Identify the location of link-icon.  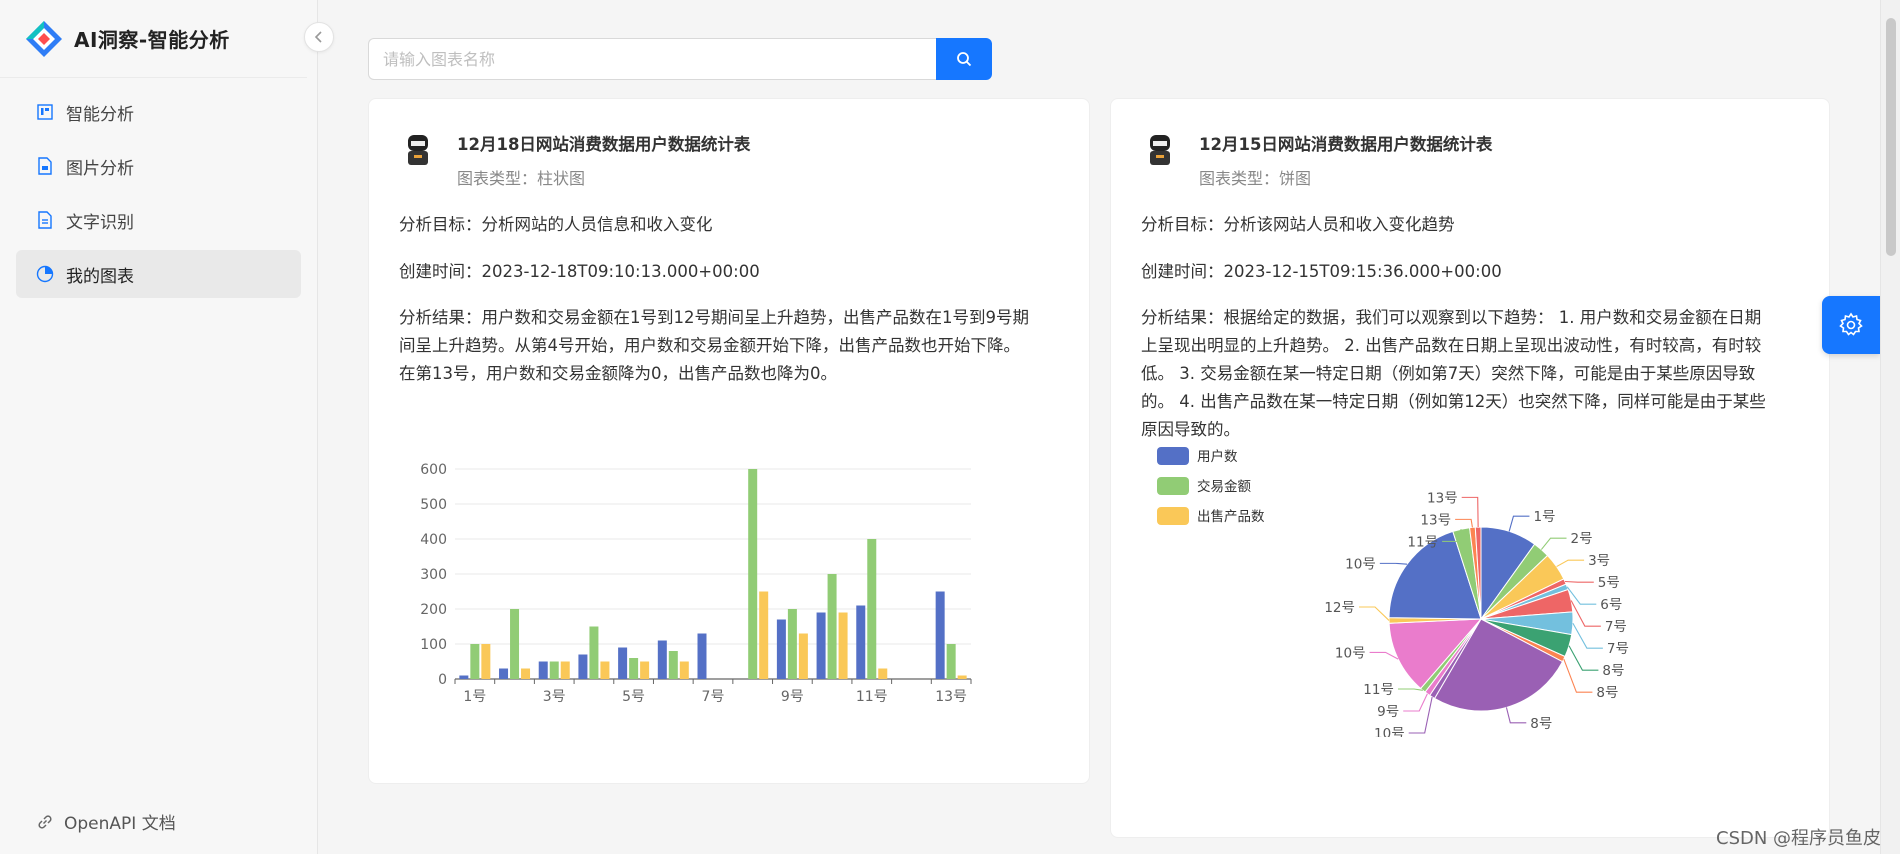
(45, 821).